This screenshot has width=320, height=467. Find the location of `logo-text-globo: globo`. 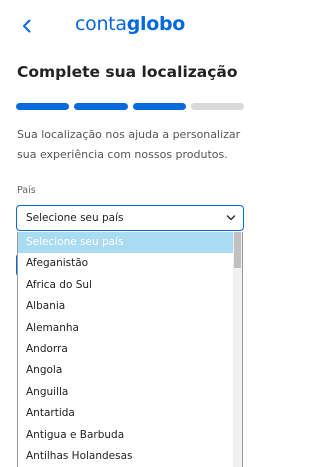

logo-text-globo: globo is located at coordinates (156, 24).